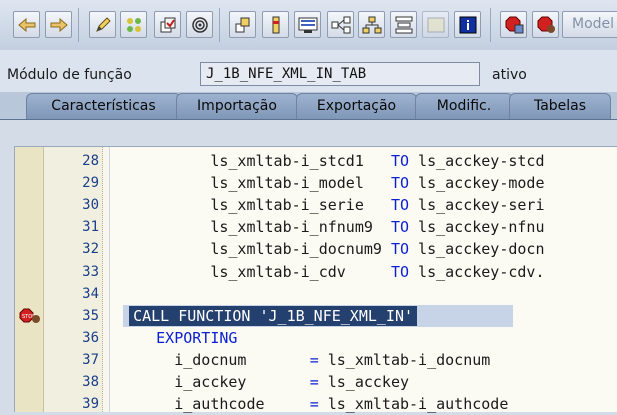 This screenshot has width=617, height=415. Describe the element at coordinates (103, 106) in the screenshot. I see `tab-caracteristicas: Características` at that location.